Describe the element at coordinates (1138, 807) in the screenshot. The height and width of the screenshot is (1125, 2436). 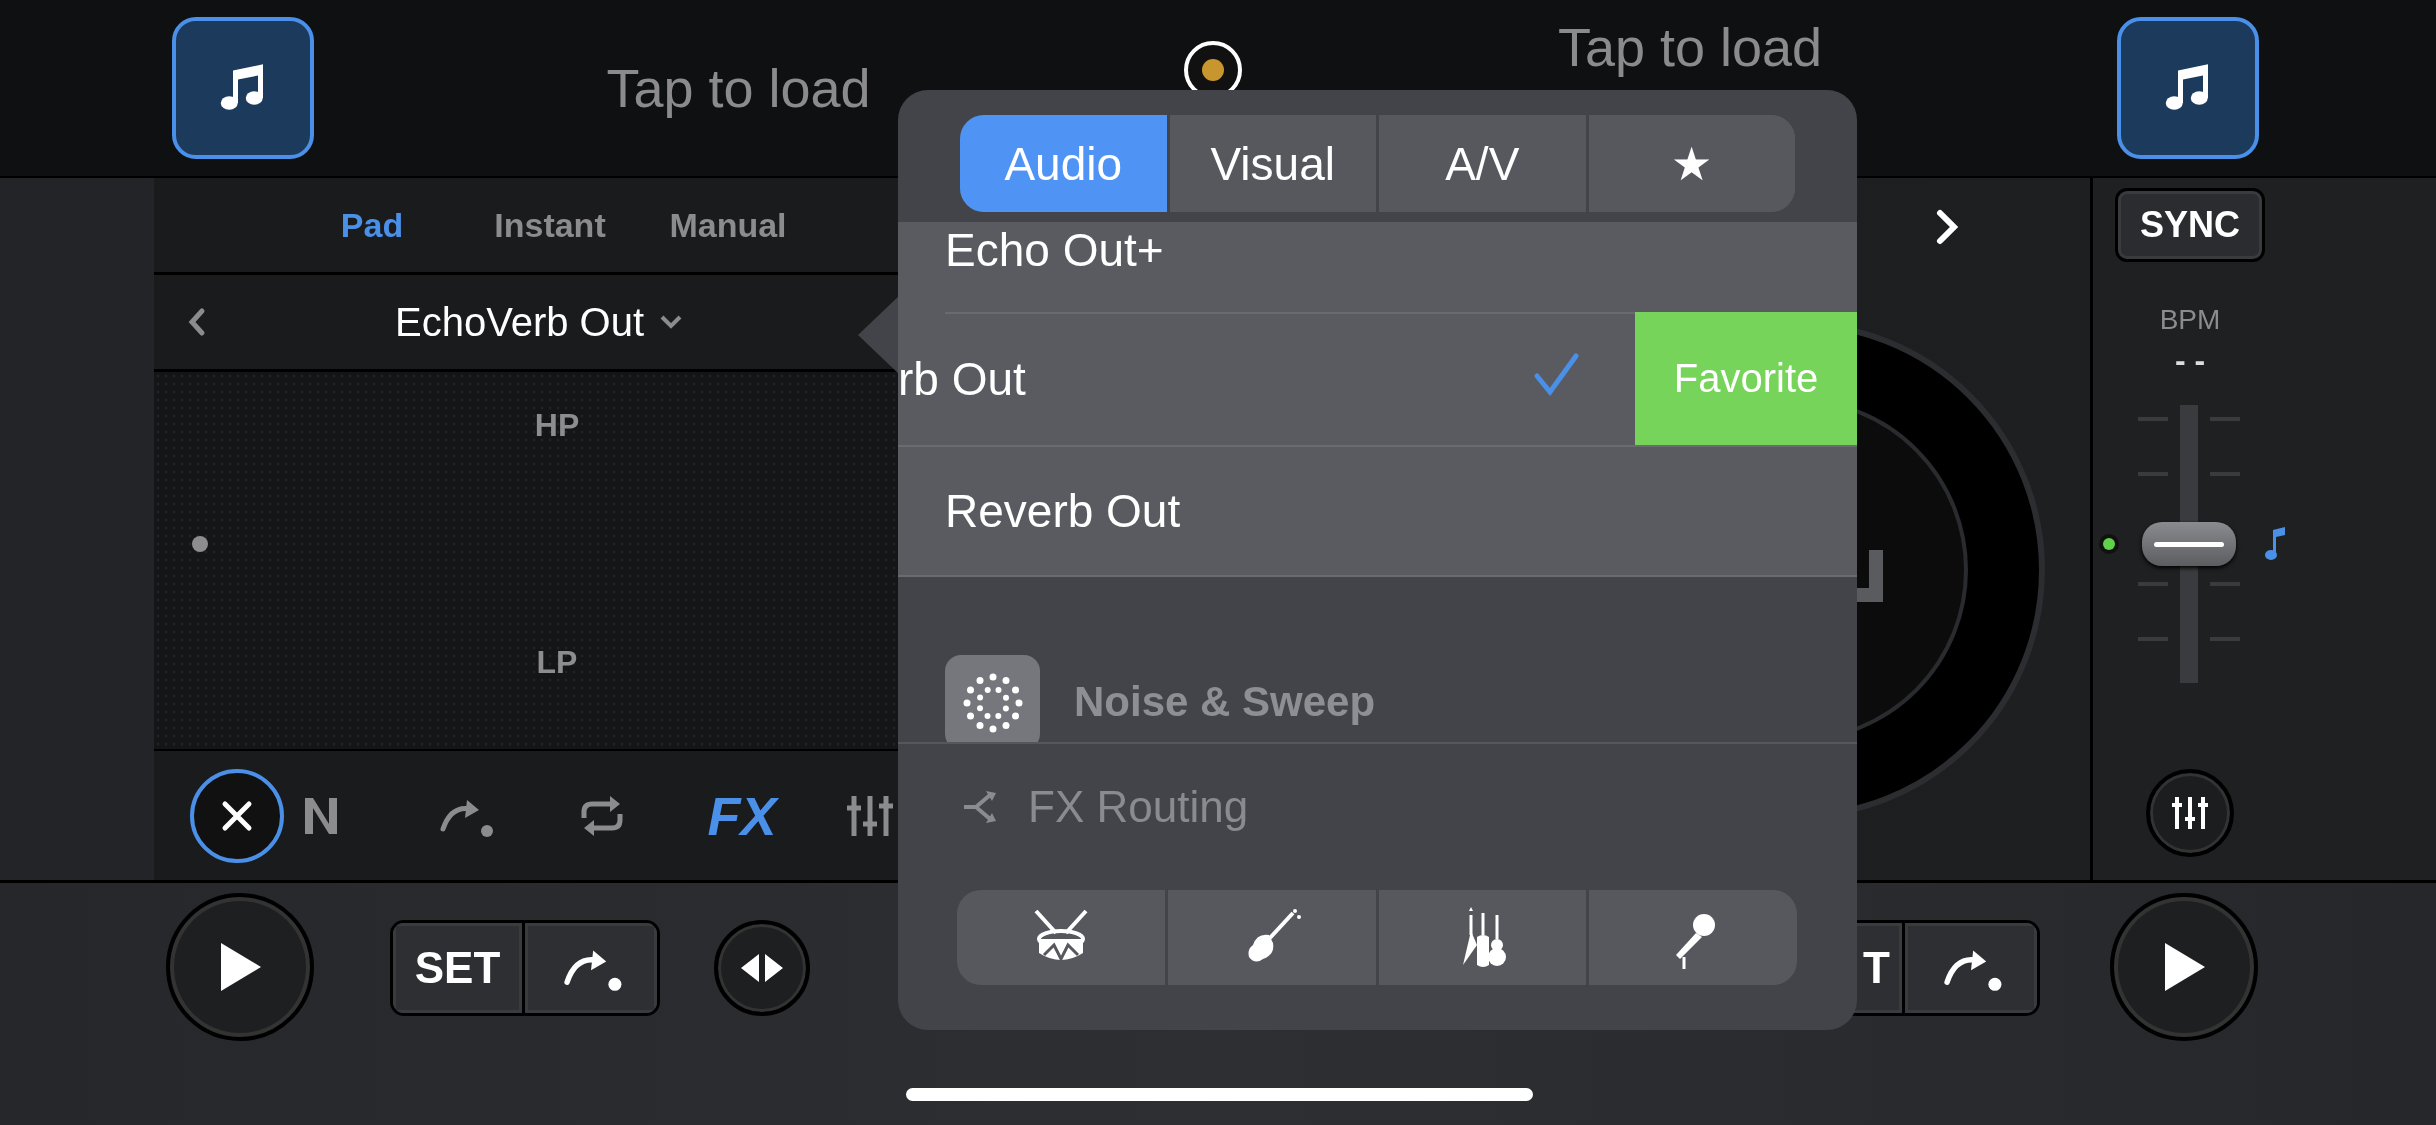
I see `routing-label: FX Routing` at that location.